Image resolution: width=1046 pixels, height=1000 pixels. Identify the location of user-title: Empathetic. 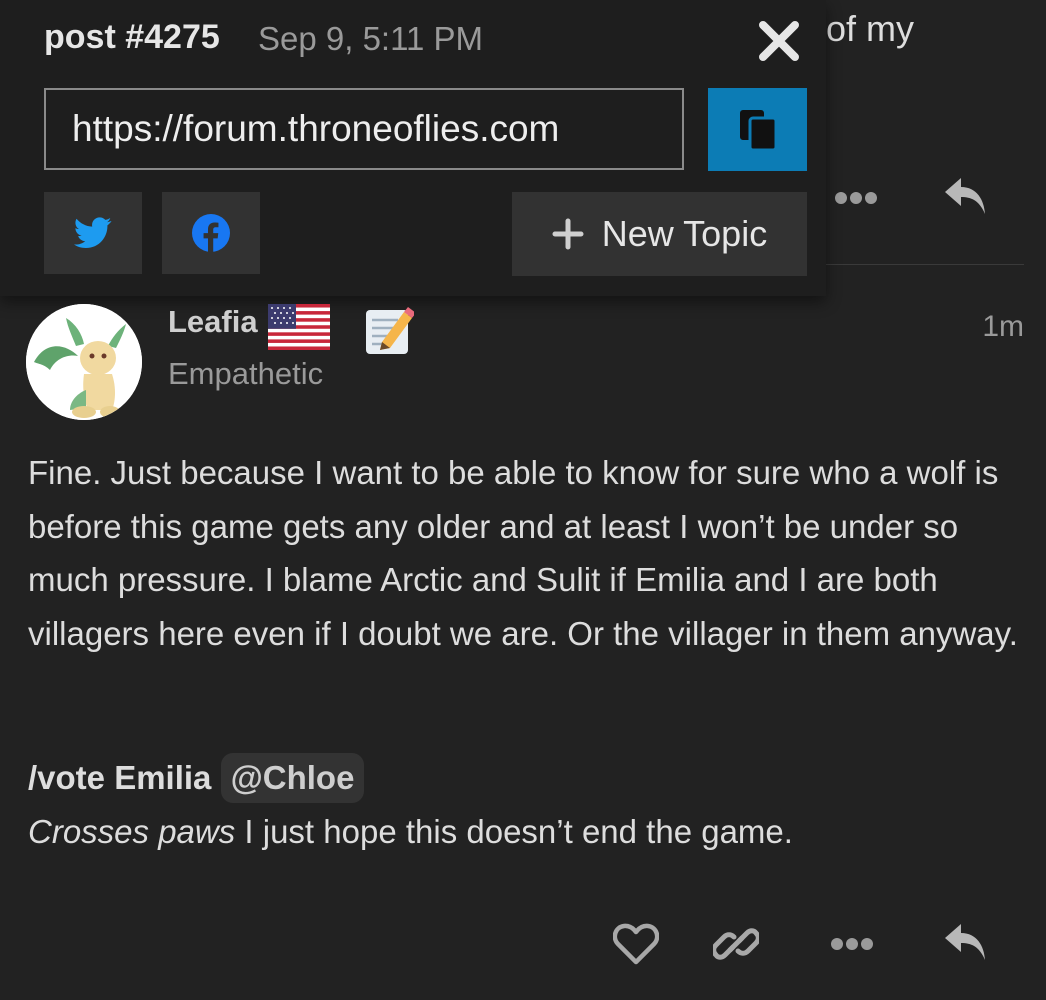
(246, 373).